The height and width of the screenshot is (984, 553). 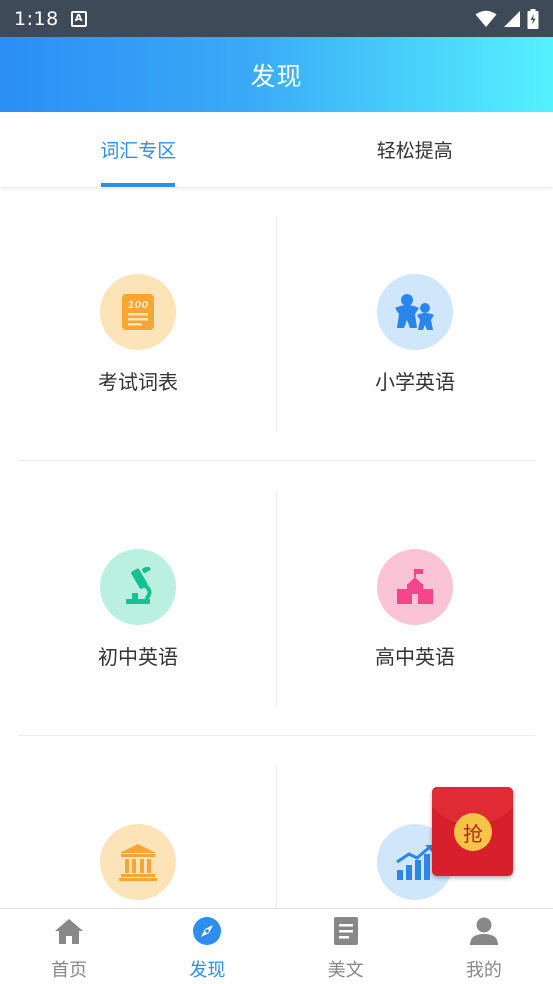 I want to click on nav-articles: 美文, so click(x=346, y=946).